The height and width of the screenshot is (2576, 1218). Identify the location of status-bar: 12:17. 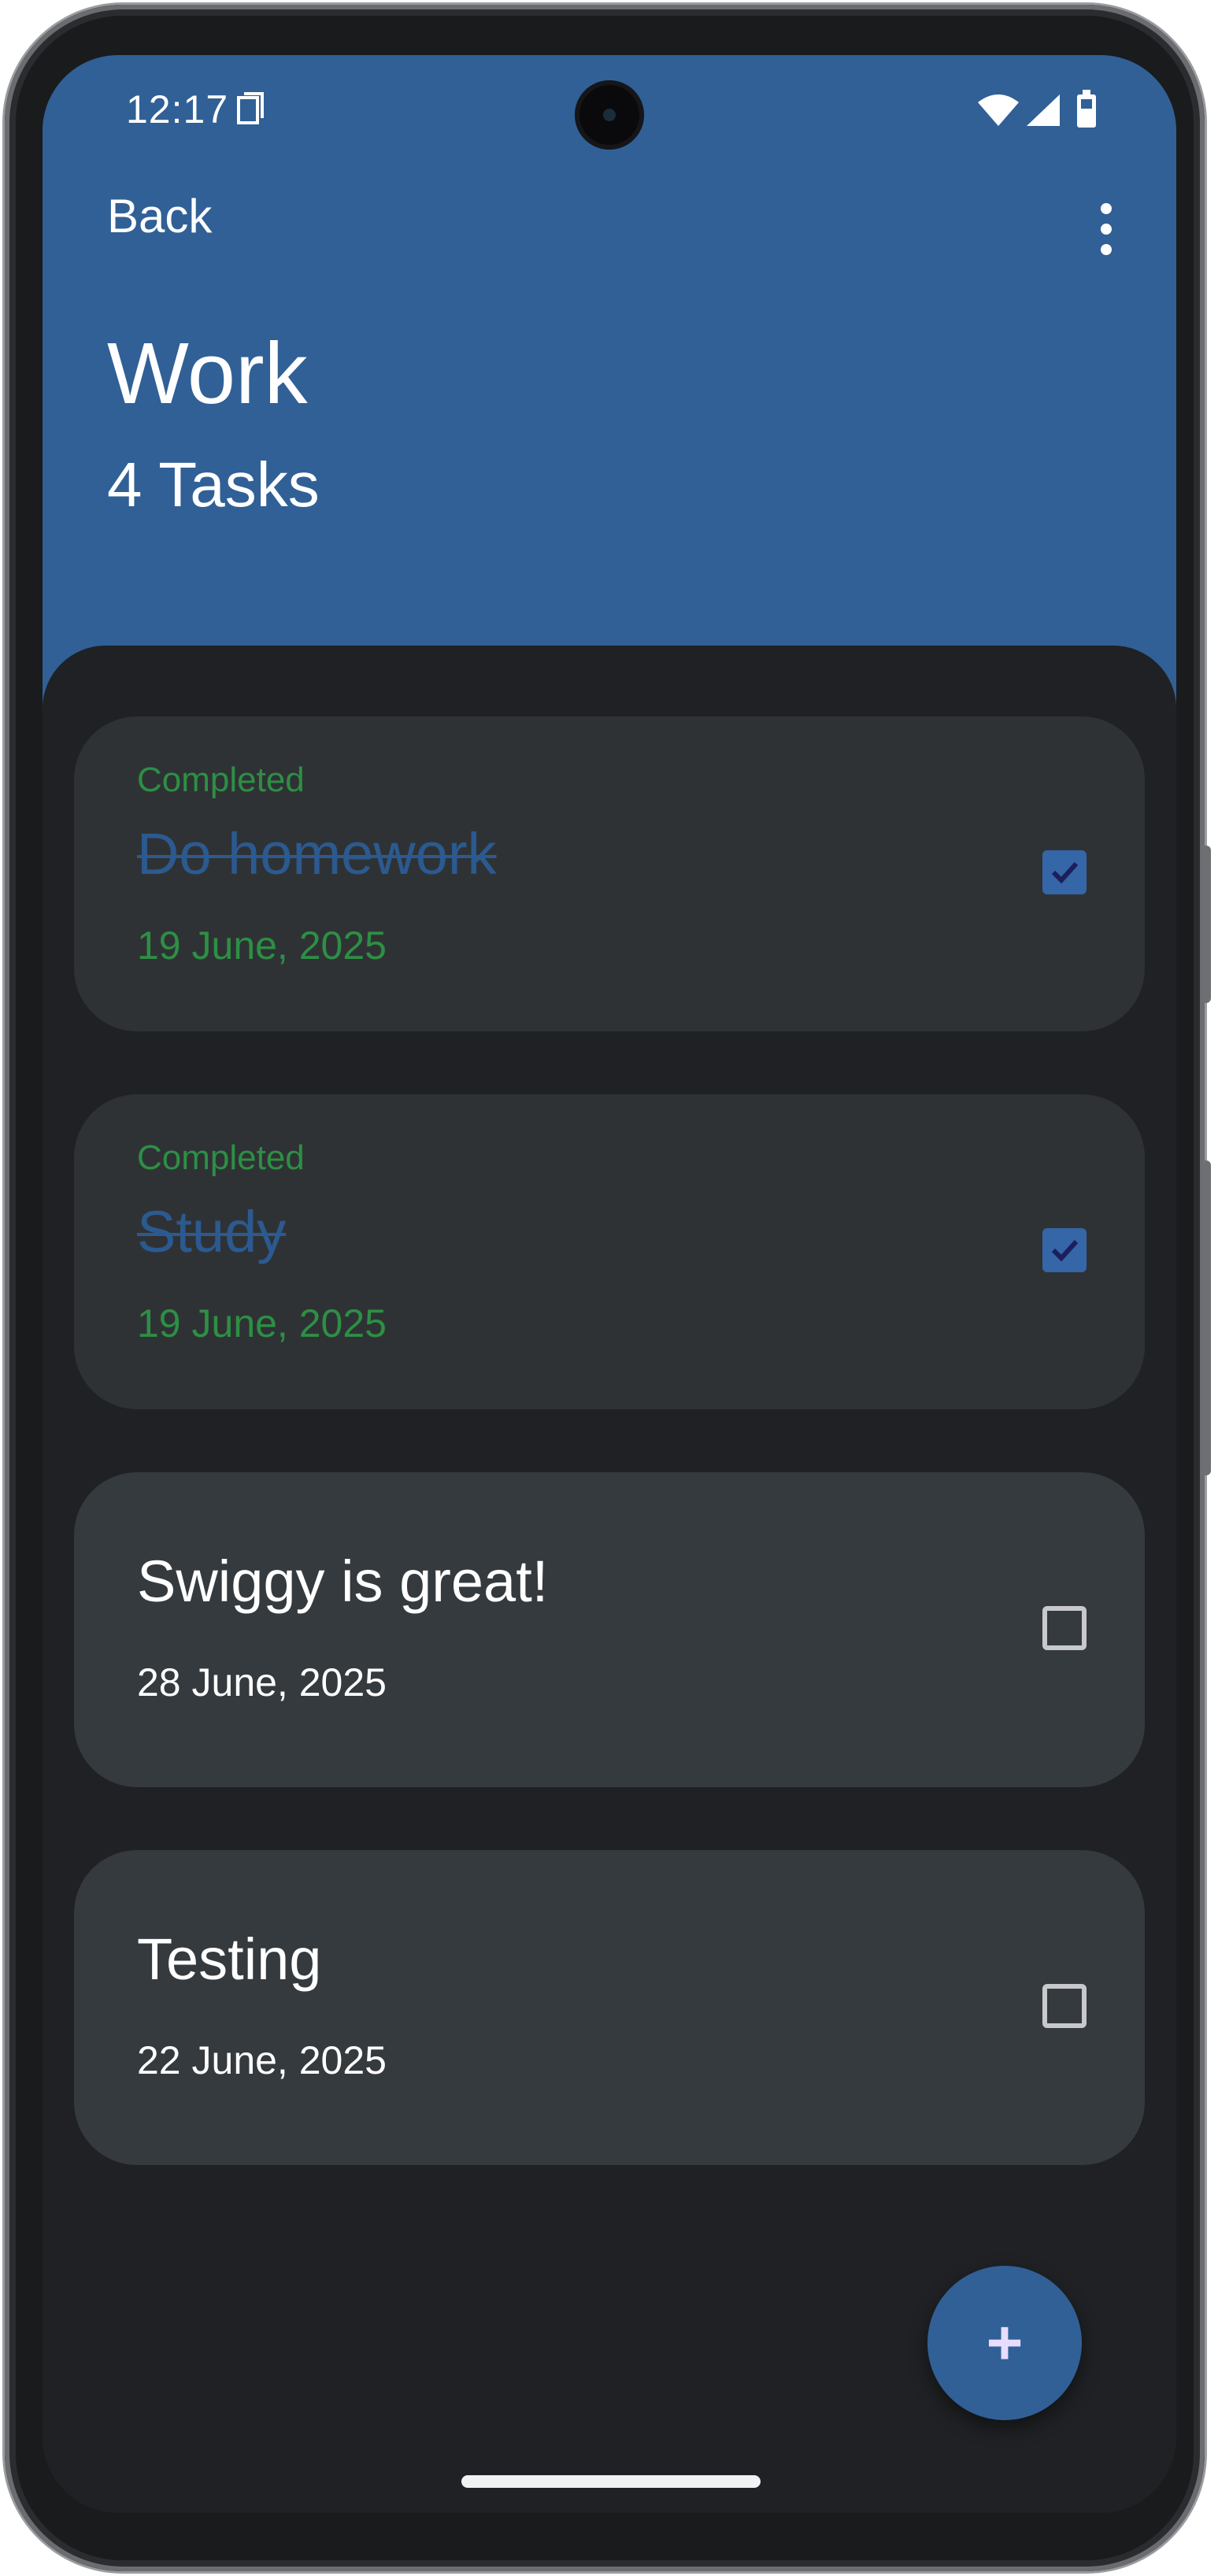
(609, 114).